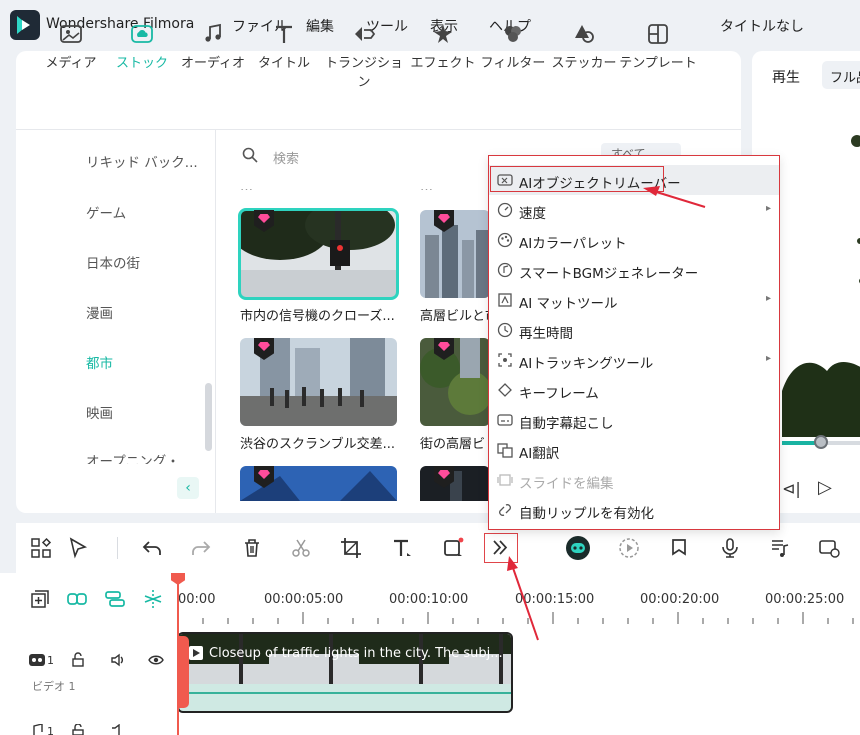 The height and width of the screenshot is (735, 860). Describe the element at coordinates (301, 548) in the screenshot. I see `scissors-icon` at that location.